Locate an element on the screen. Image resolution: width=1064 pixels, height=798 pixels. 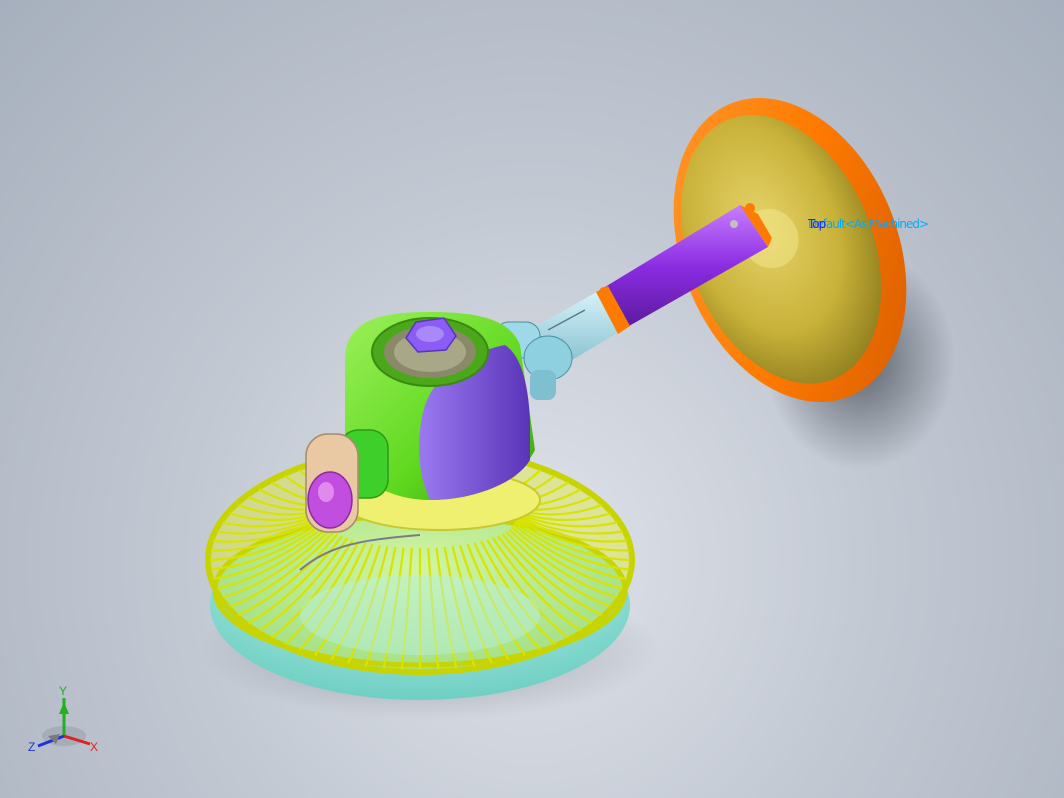
view-annotation-cyan: Default<As Machined> is located at coordinates (868, 224).